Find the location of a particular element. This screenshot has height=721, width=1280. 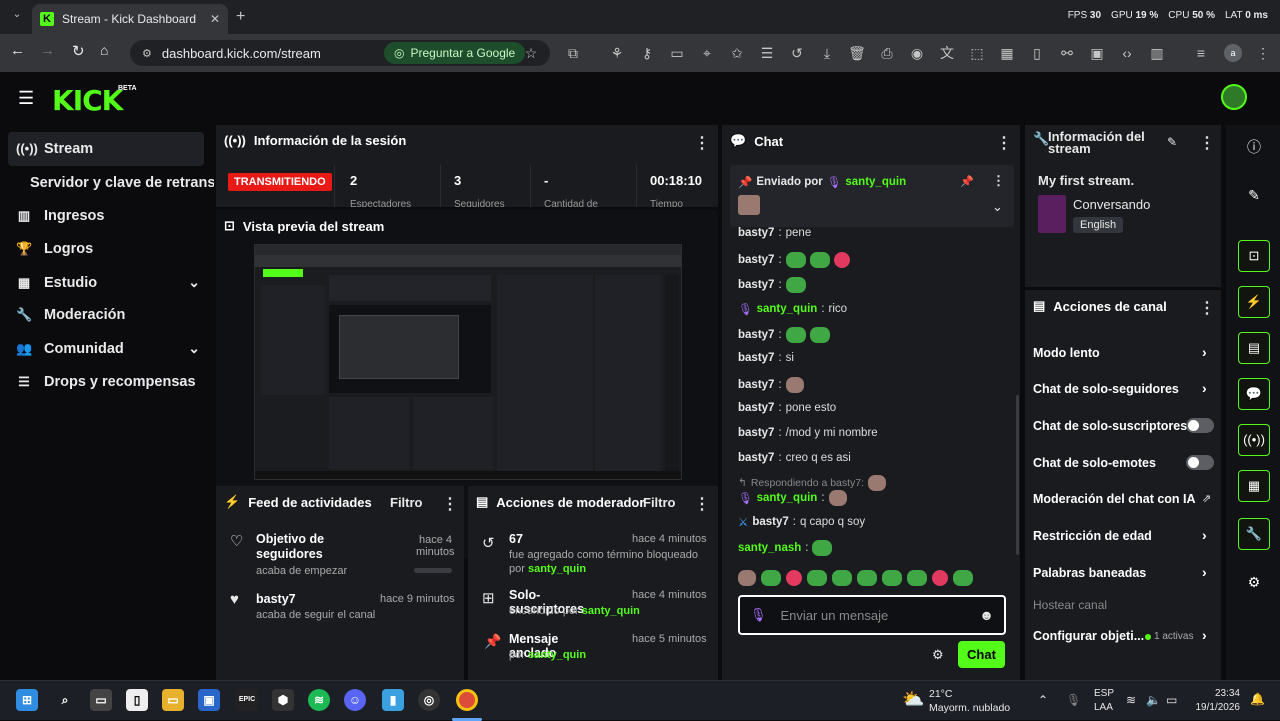

notepad-icon: ▯ is located at coordinates (137, 700).